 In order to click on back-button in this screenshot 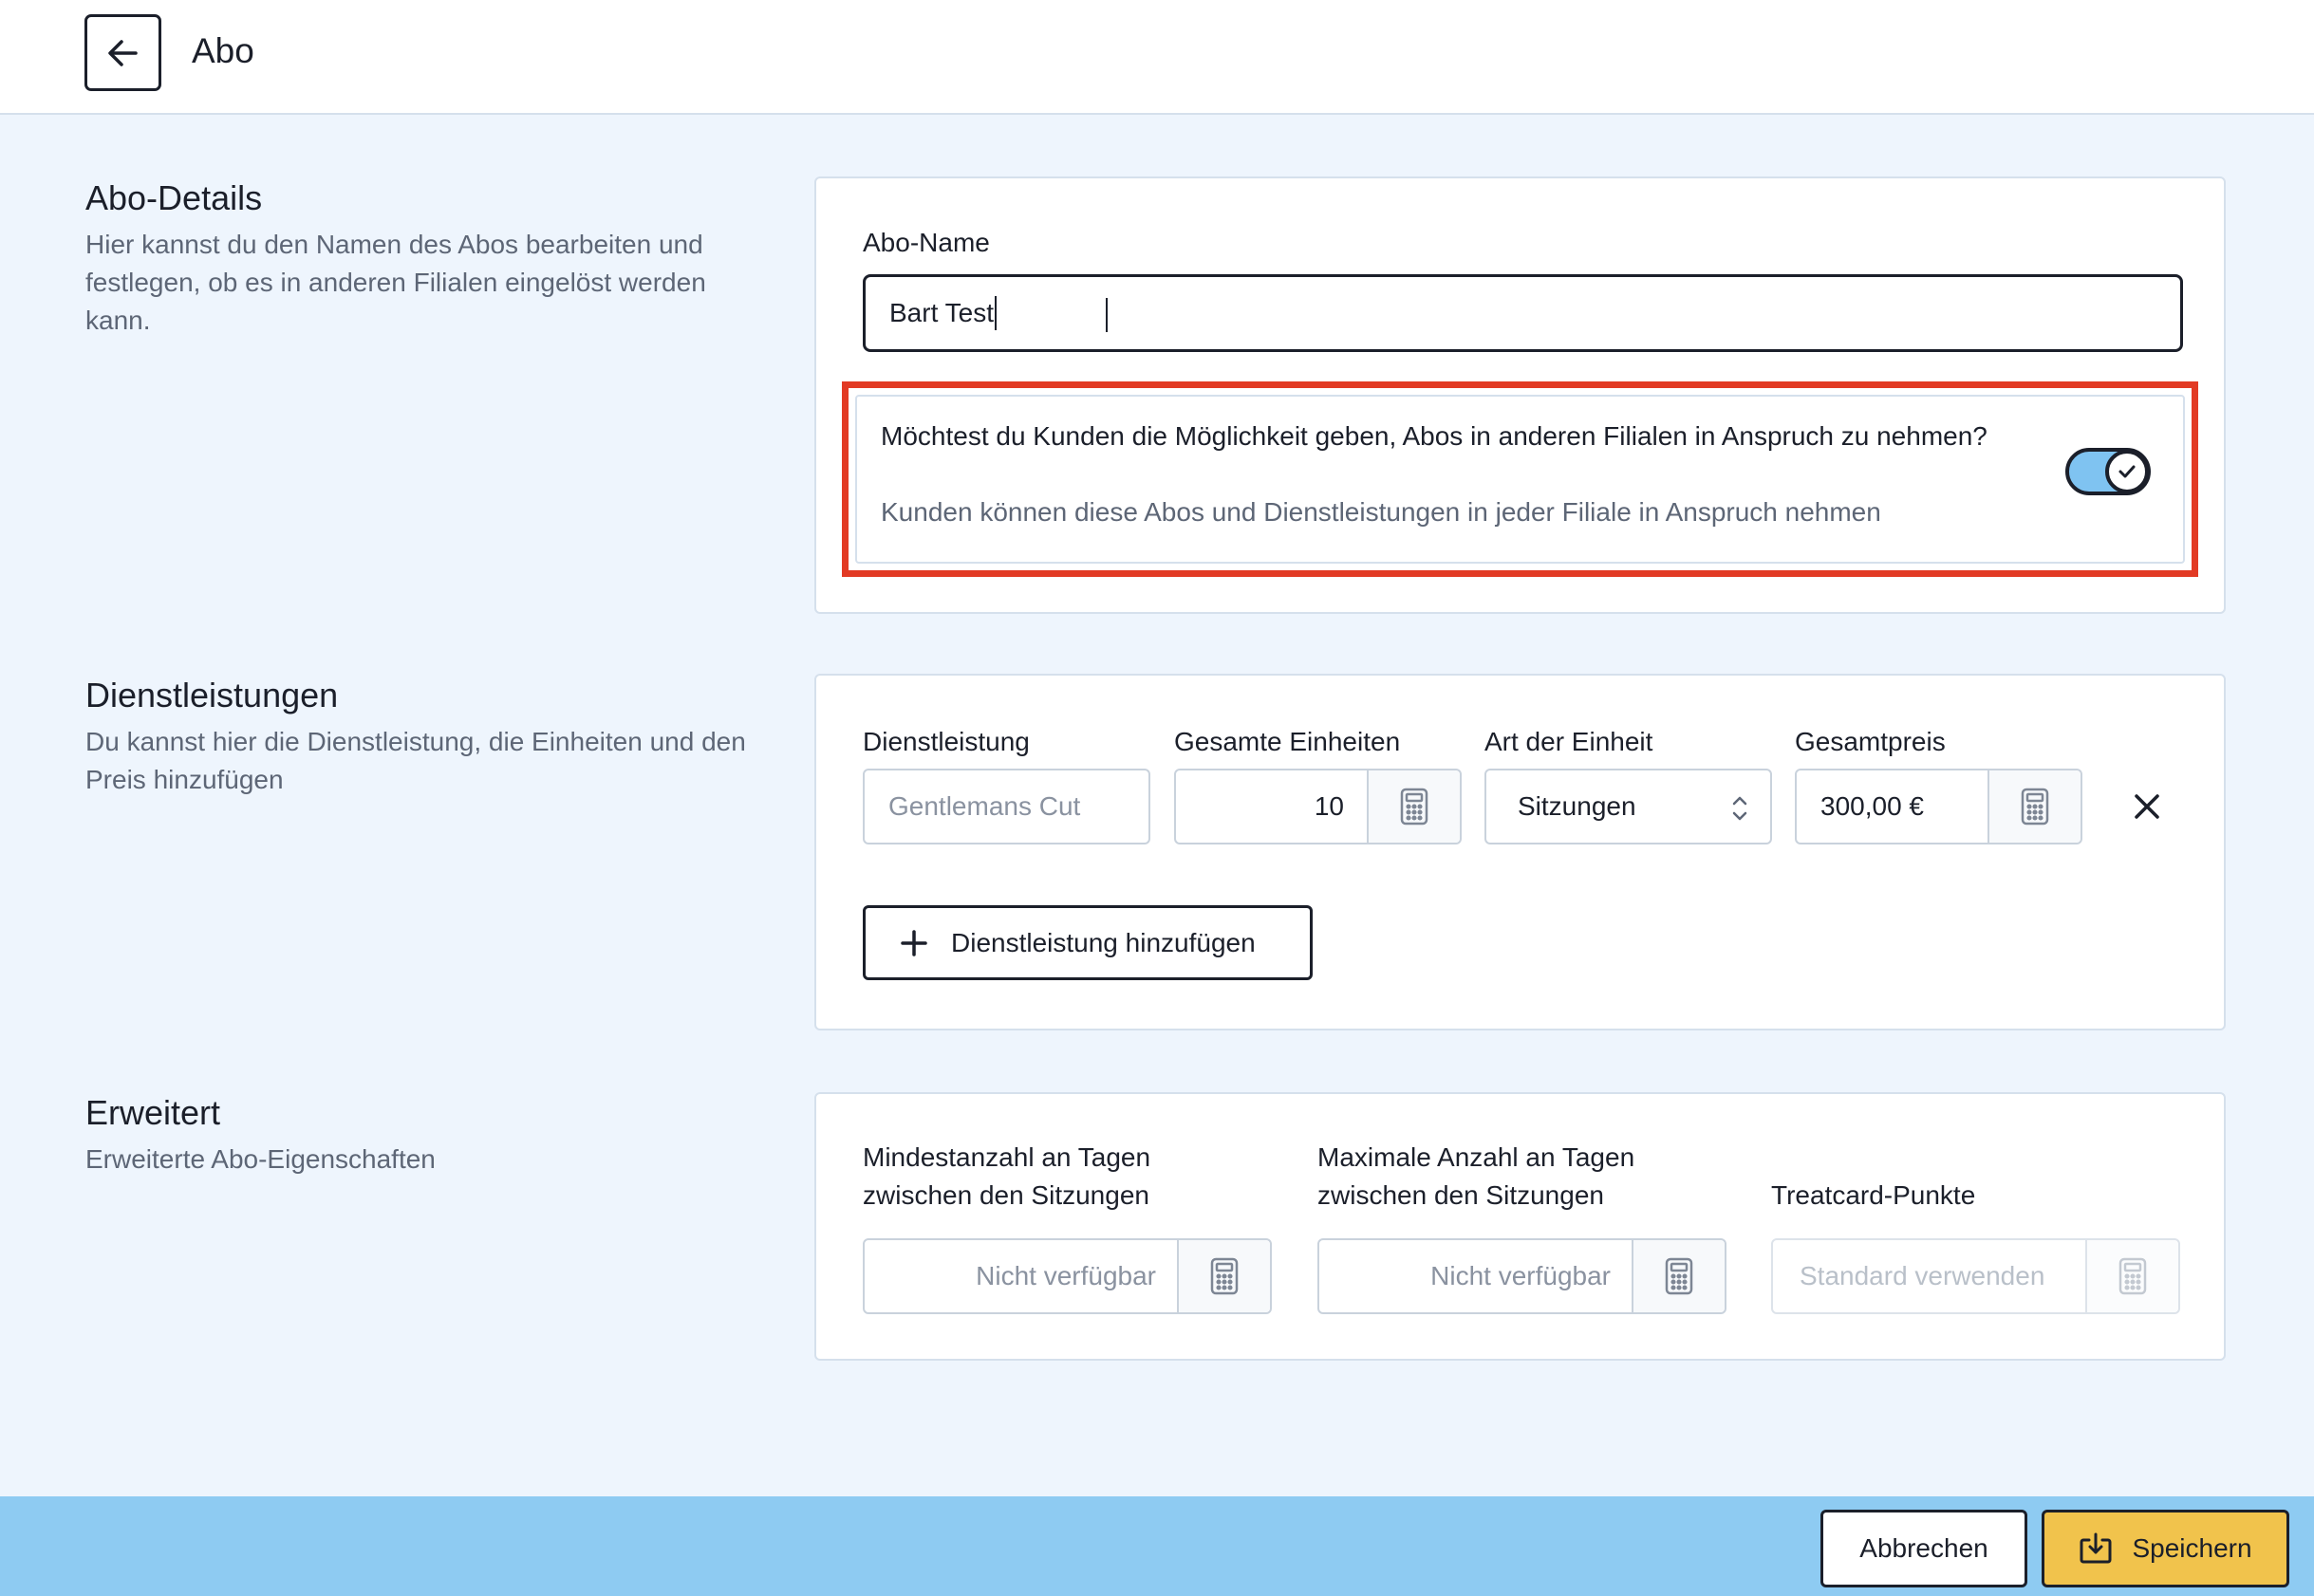, I will do `click(122, 52)`.